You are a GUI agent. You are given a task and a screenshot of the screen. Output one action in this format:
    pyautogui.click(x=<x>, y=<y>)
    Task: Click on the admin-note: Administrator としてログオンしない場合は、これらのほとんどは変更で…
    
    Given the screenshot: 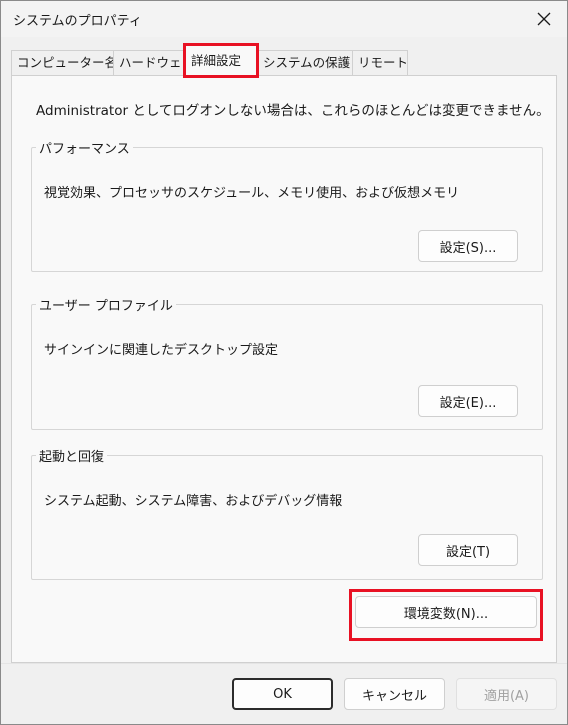 What is the action you would take?
    pyautogui.click(x=293, y=111)
    